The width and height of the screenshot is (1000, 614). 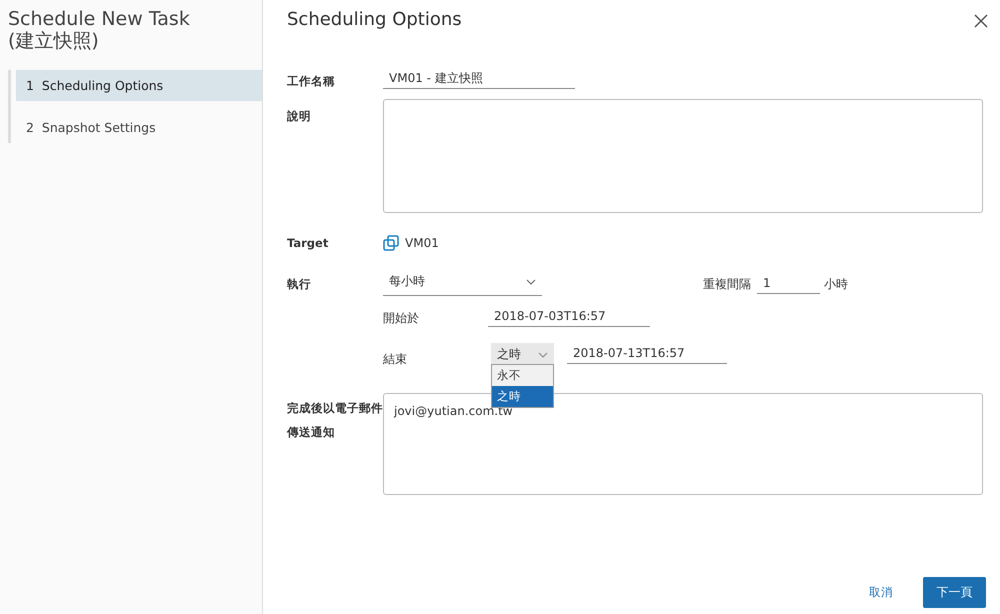 I want to click on dropdown-option: 之時, so click(x=522, y=396).